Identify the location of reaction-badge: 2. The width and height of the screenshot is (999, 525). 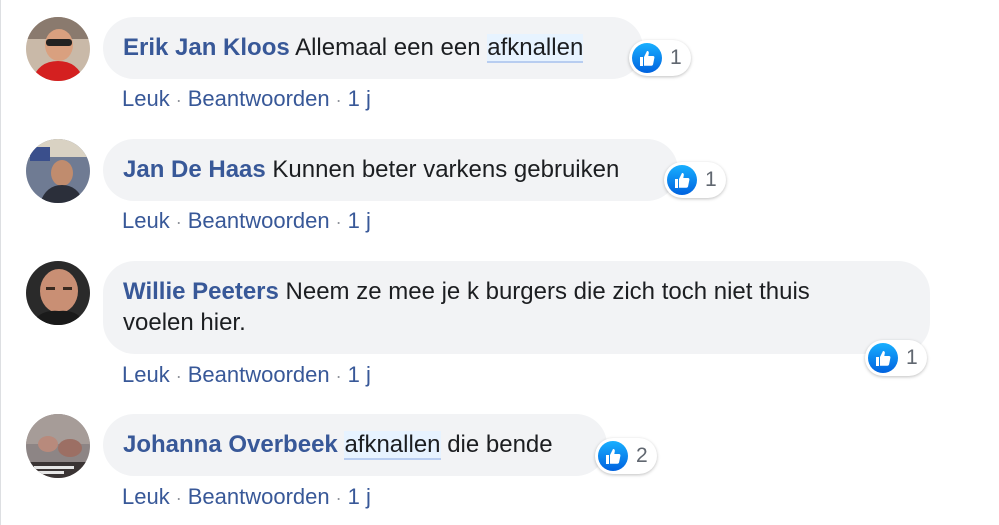
(626, 456).